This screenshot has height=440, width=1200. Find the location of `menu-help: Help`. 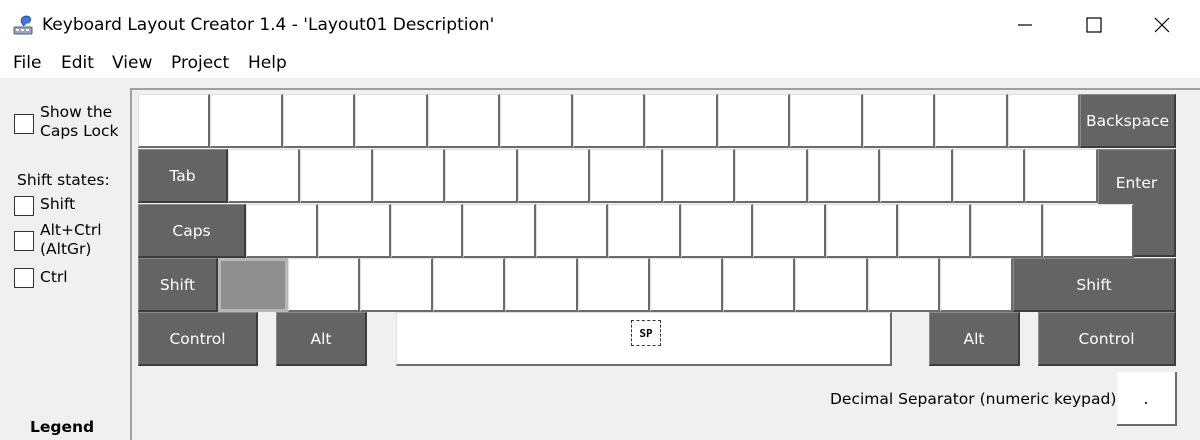

menu-help: Help is located at coordinates (267, 63).